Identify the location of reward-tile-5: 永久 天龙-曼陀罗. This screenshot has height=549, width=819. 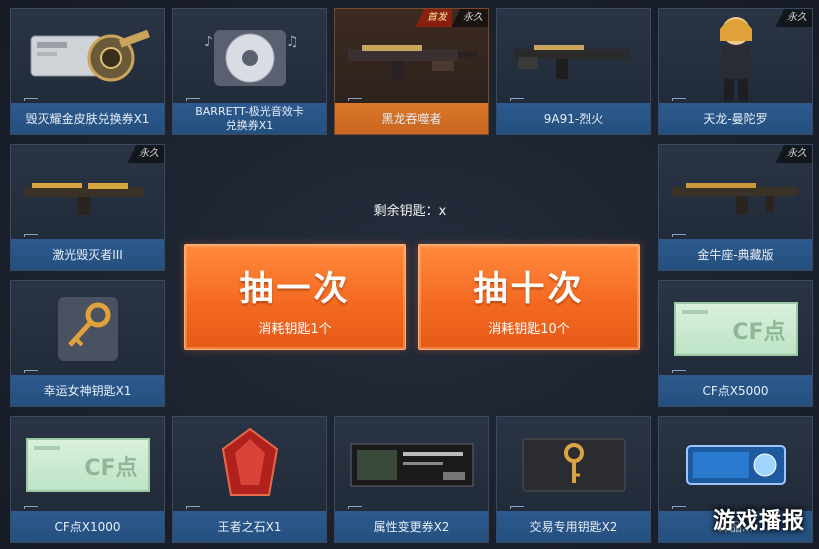
(735, 71).